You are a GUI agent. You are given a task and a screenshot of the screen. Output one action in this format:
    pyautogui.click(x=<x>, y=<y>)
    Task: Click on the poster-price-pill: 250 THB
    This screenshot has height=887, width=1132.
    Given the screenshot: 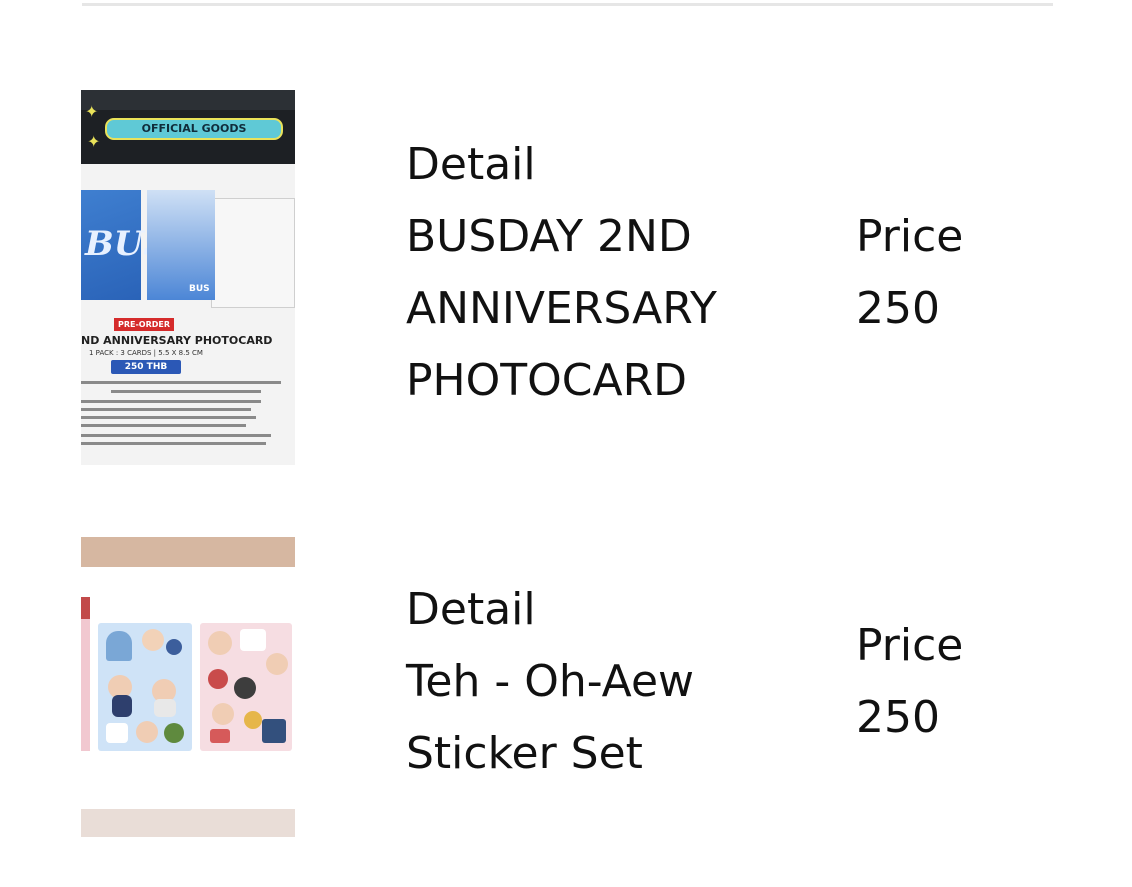 What is the action you would take?
    pyautogui.click(x=146, y=367)
    